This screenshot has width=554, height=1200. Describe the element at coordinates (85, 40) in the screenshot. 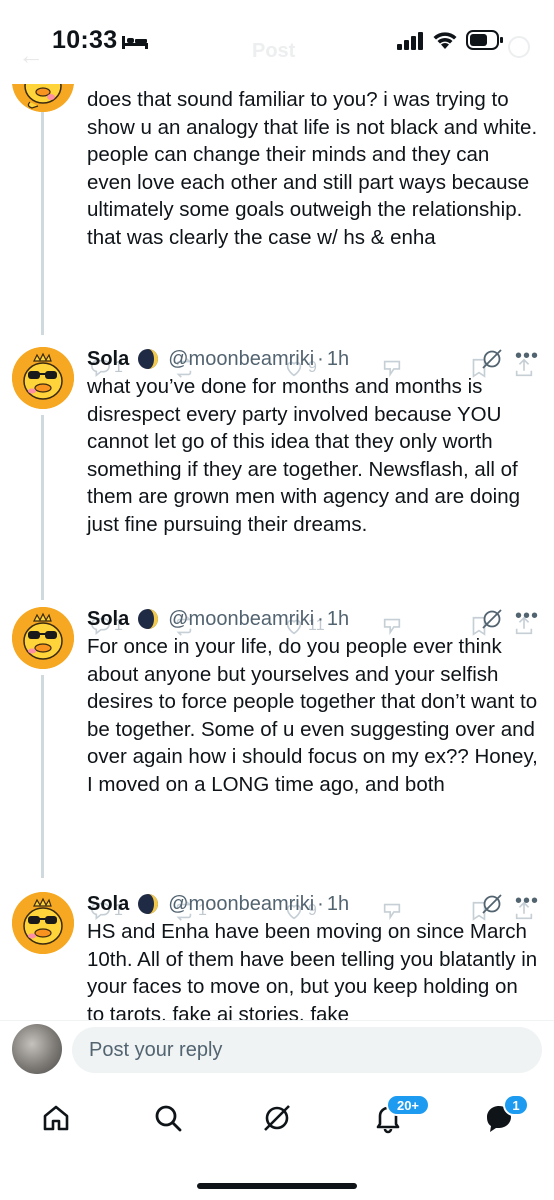

I see `clock: 10:33` at that location.